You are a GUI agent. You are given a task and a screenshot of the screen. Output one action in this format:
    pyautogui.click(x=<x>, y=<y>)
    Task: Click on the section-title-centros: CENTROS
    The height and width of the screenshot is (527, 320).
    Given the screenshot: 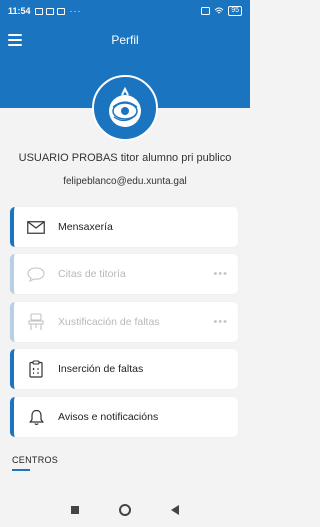 What is the action you would take?
    pyautogui.click(x=35, y=460)
    